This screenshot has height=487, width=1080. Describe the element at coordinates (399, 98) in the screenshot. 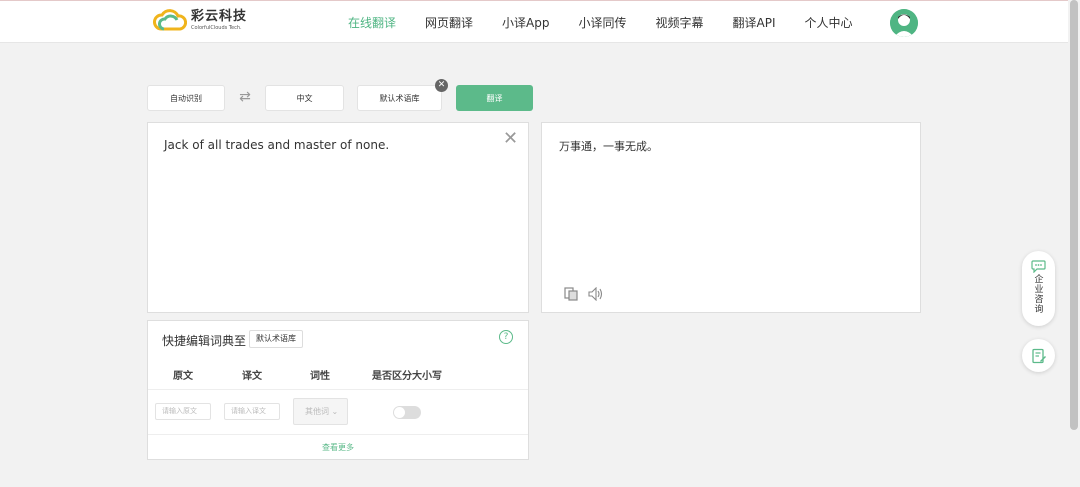

I see `glossary-select: 默认术语库` at that location.